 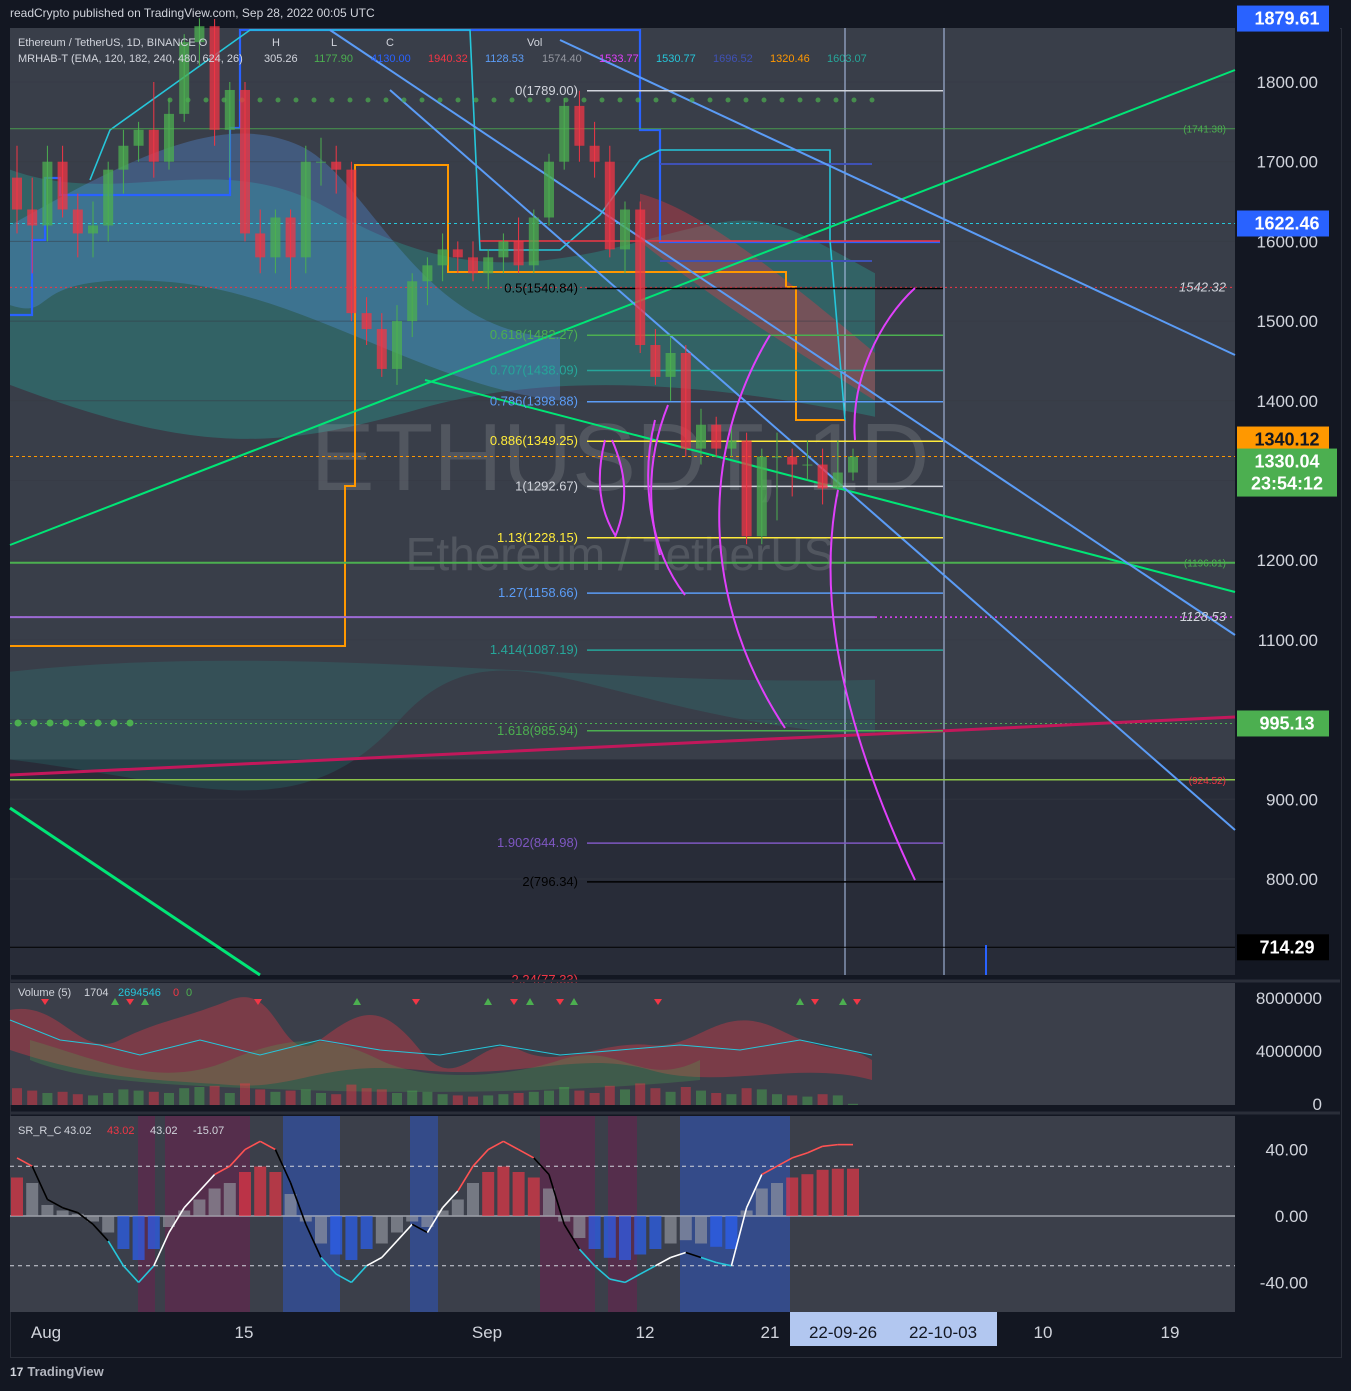 I want to click on fib-label: 1.414(1087.19), so click(x=534, y=649).